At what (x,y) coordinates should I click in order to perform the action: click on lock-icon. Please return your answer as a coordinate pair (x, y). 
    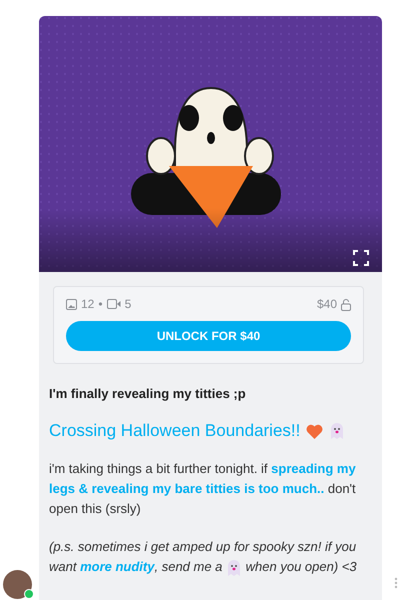
    Looking at the image, I should click on (346, 304).